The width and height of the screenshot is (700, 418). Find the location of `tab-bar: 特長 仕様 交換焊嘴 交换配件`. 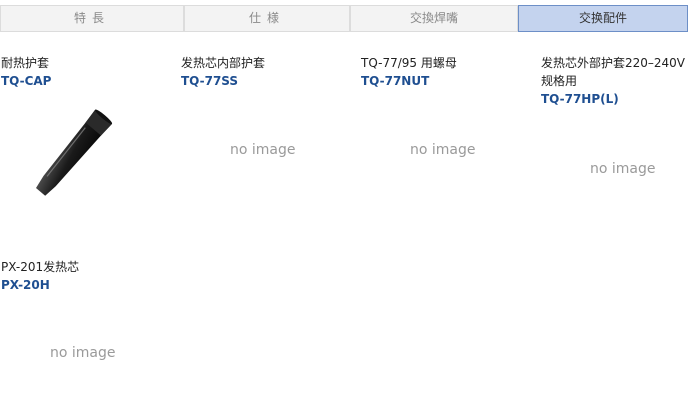

tab-bar: 特長 仕様 交換焊嘴 交换配件 is located at coordinates (350, 18).